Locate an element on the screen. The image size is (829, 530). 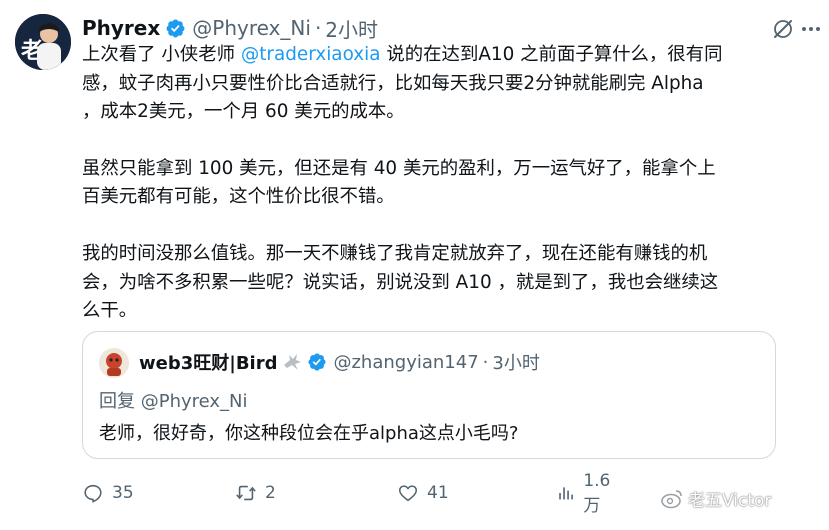
views-button: 1.6万 is located at coordinates (589, 493).